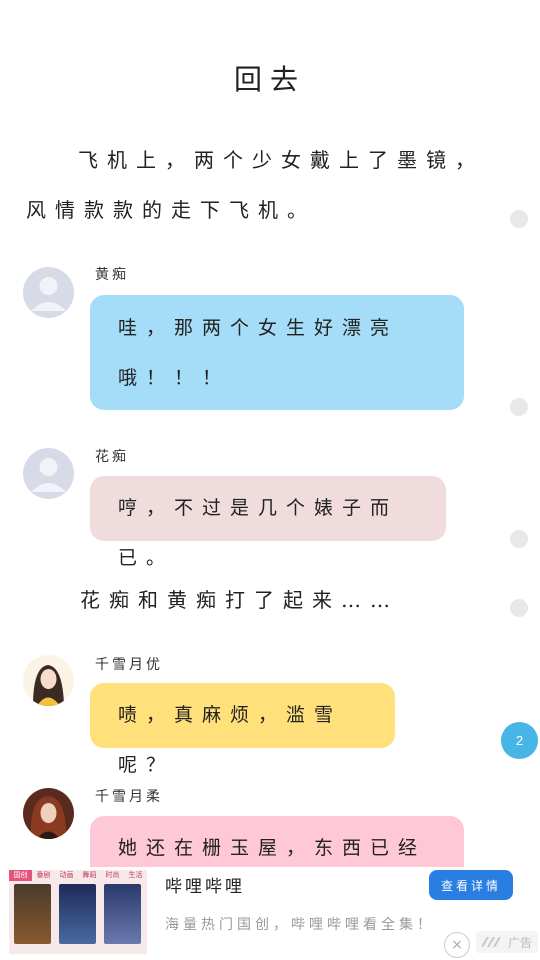 The image size is (540, 960). What do you see at coordinates (491, 942) in the screenshot?
I see `ad-logo-icon` at bounding box center [491, 942].